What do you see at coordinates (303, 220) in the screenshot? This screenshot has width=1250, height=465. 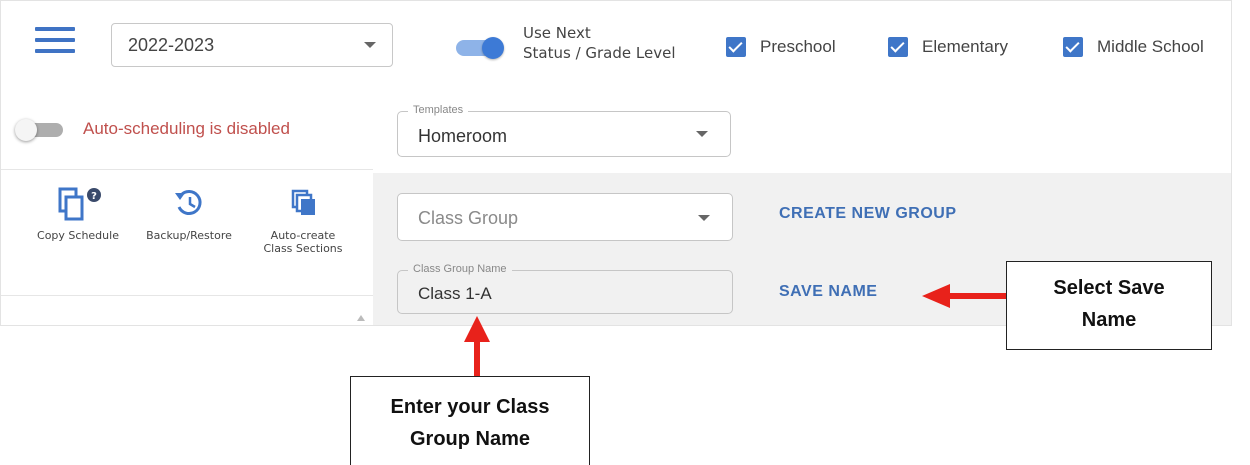 I see `auto-create-class-sections-button: Auto-create Class Sections` at bounding box center [303, 220].